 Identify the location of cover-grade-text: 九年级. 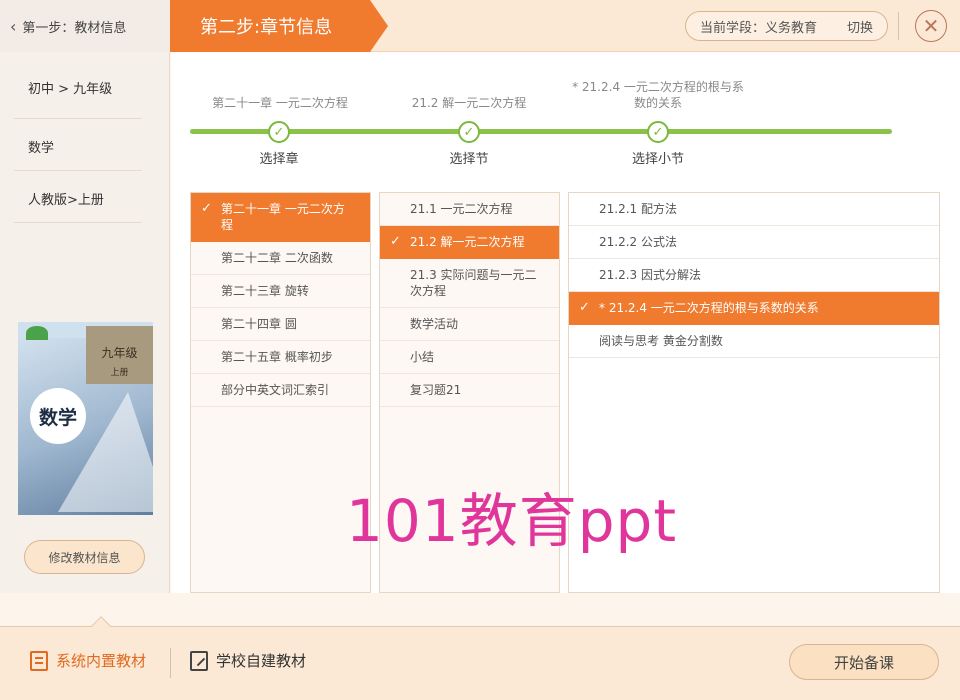
(119, 353).